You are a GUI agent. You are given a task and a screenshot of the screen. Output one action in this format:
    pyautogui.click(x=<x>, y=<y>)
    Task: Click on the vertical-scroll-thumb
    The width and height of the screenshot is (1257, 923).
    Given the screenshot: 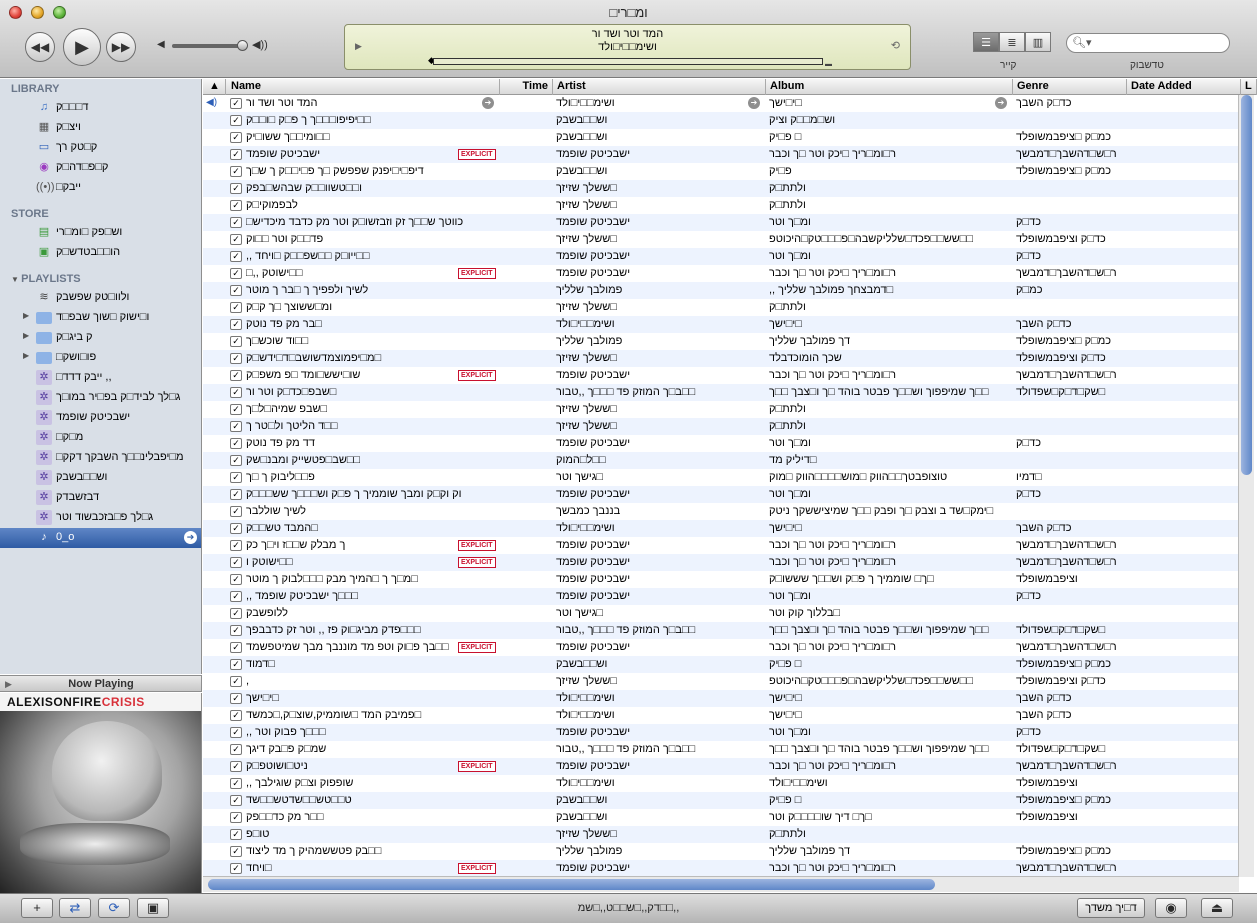 What is the action you would take?
    pyautogui.click(x=1246, y=285)
    